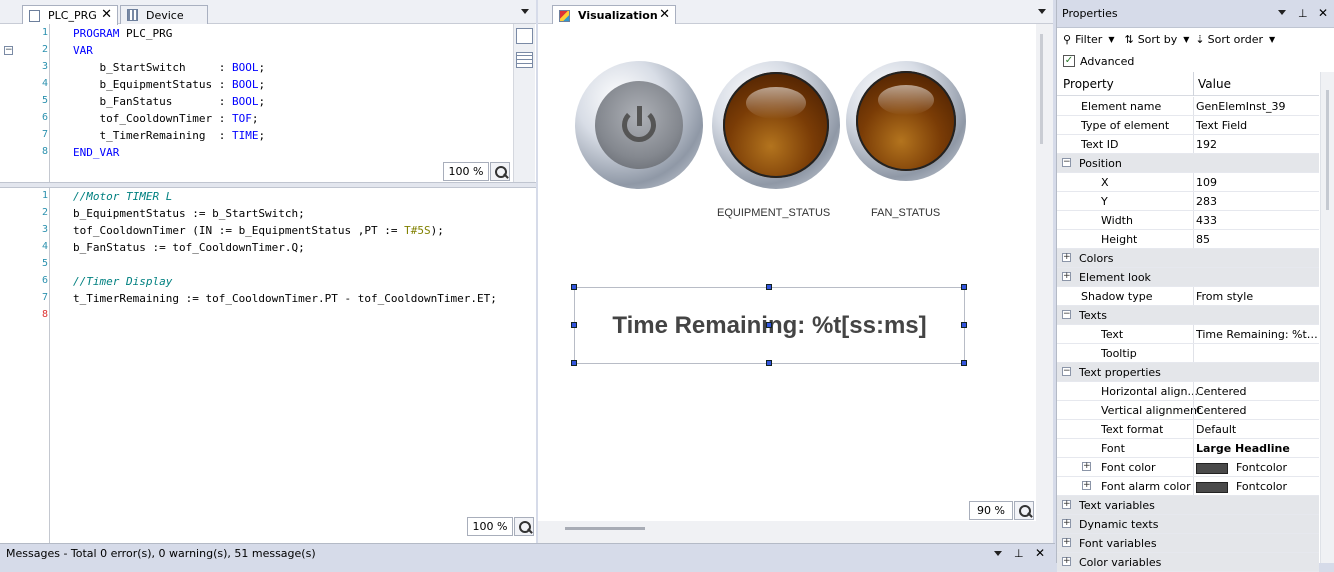 Image resolution: width=1334 pixels, height=572 pixels. I want to click on property-row: + Font alarm color Fontcolor, so click(1188, 486).